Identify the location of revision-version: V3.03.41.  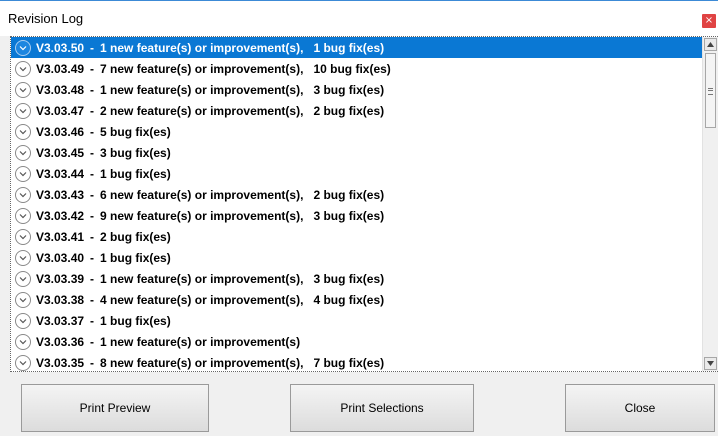
(60, 236).